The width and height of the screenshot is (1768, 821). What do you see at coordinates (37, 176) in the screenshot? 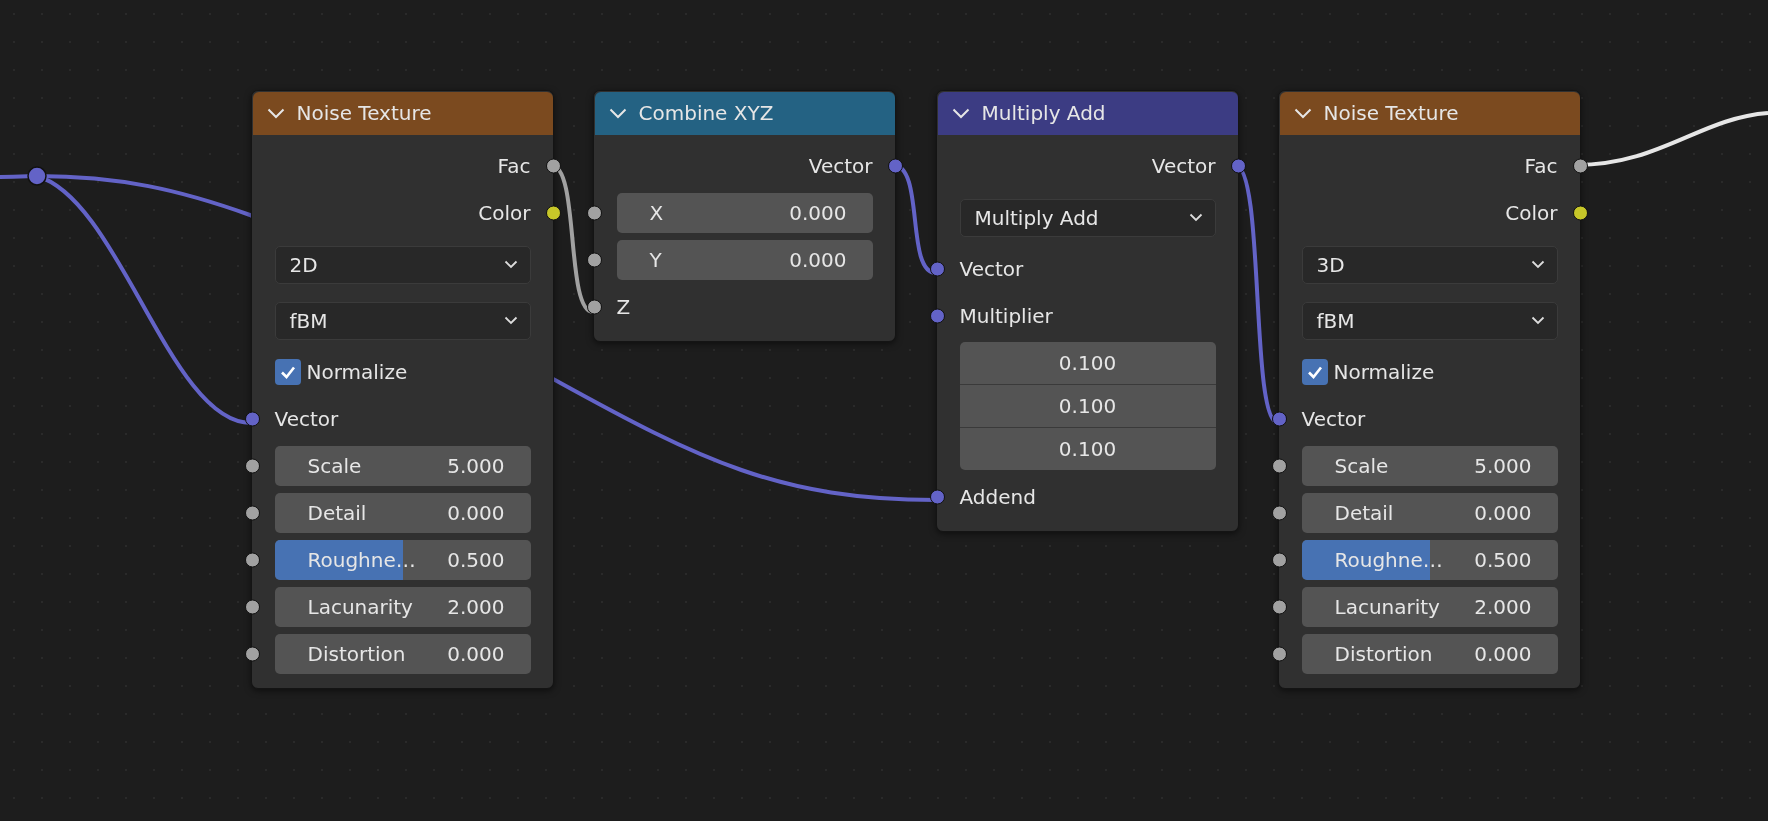
I see `reroute-dot` at bounding box center [37, 176].